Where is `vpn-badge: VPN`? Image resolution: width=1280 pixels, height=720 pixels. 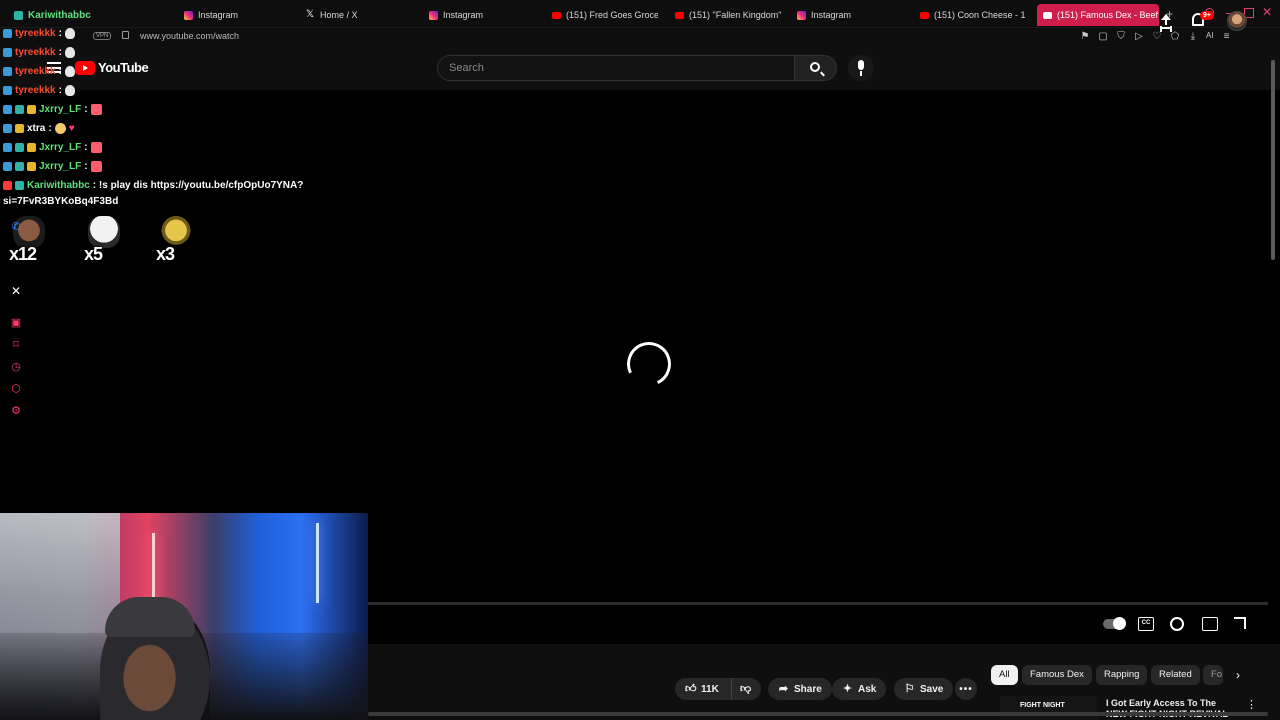
vpn-badge: VPN is located at coordinates (102, 36).